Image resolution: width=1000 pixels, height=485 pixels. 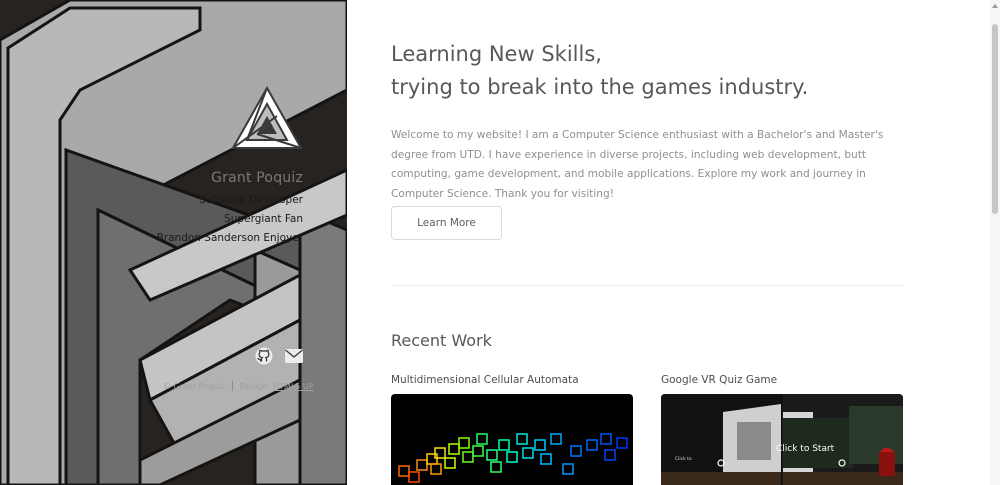 What do you see at coordinates (496, 54) in the screenshot?
I see `headline-line-1: Learning New Skills,` at bounding box center [496, 54].